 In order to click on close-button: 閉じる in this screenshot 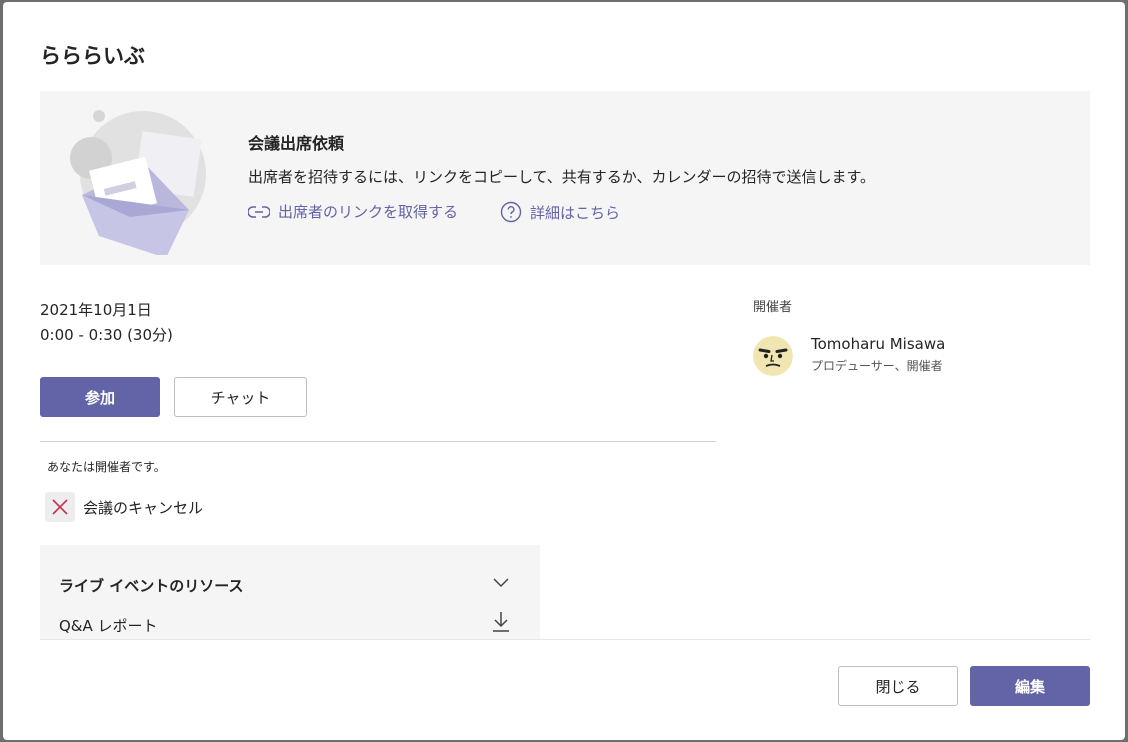, I will do `click(898, 686)`.